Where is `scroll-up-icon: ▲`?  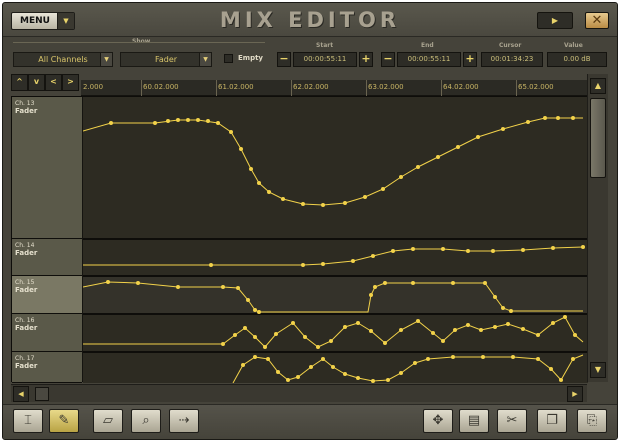
scroll-up-icon: ▲ is located at coordinates (598, 86).